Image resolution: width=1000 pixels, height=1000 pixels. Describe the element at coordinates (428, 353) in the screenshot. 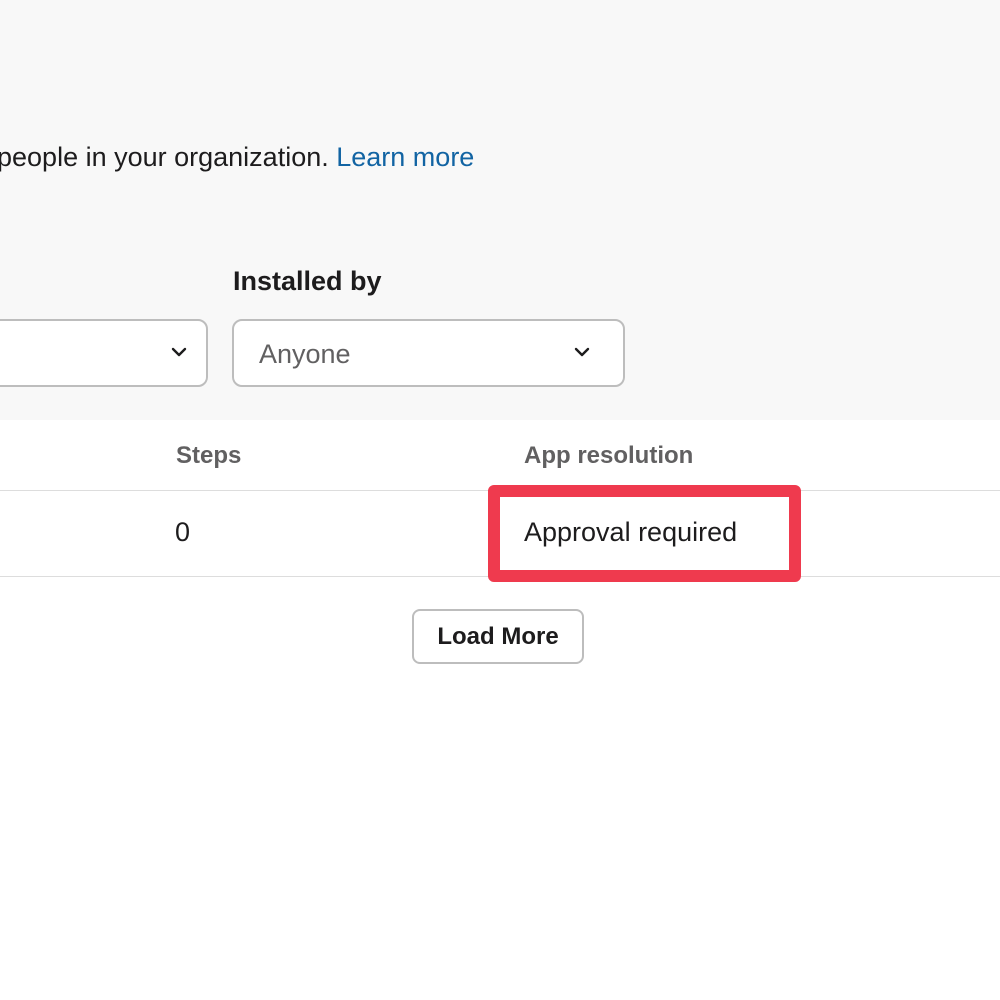

I see `installed-by-select: Anyone` at that location.